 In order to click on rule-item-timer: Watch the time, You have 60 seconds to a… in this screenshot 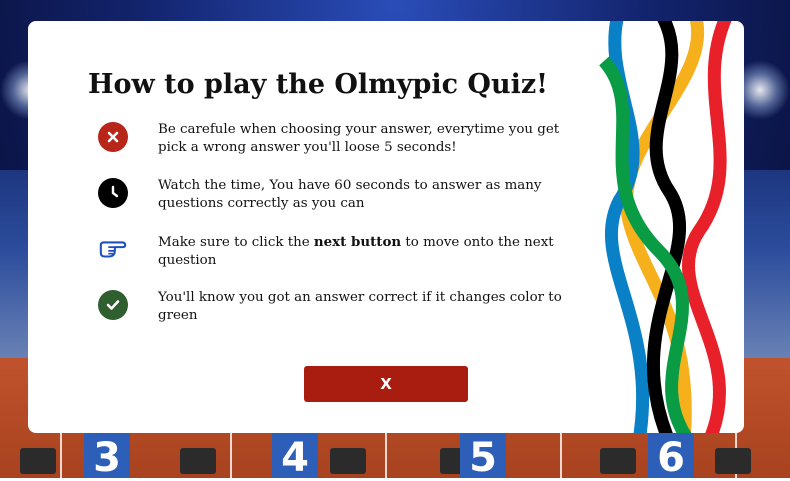, I will do `click(348, 195)`.